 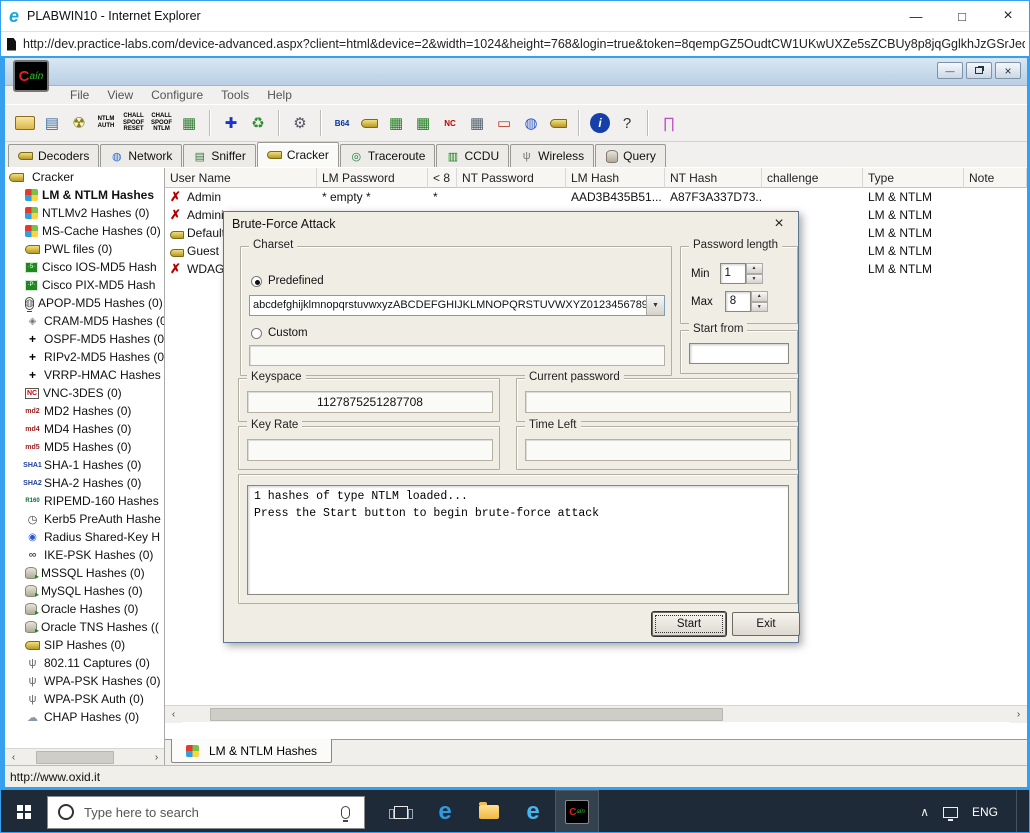 I want to click on tree-item: MSSQL Hashes (0), so click(x=84, y=573).